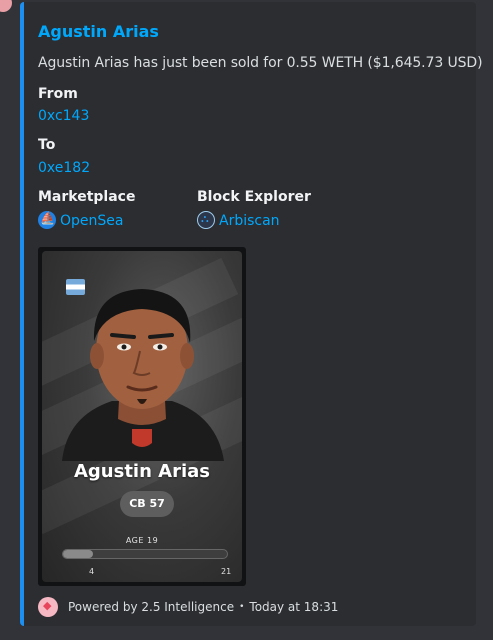 The image size is (493, 640). Describe the element at coordinates (47, 145) in the screenshot. I see `to-label: To` at that location.